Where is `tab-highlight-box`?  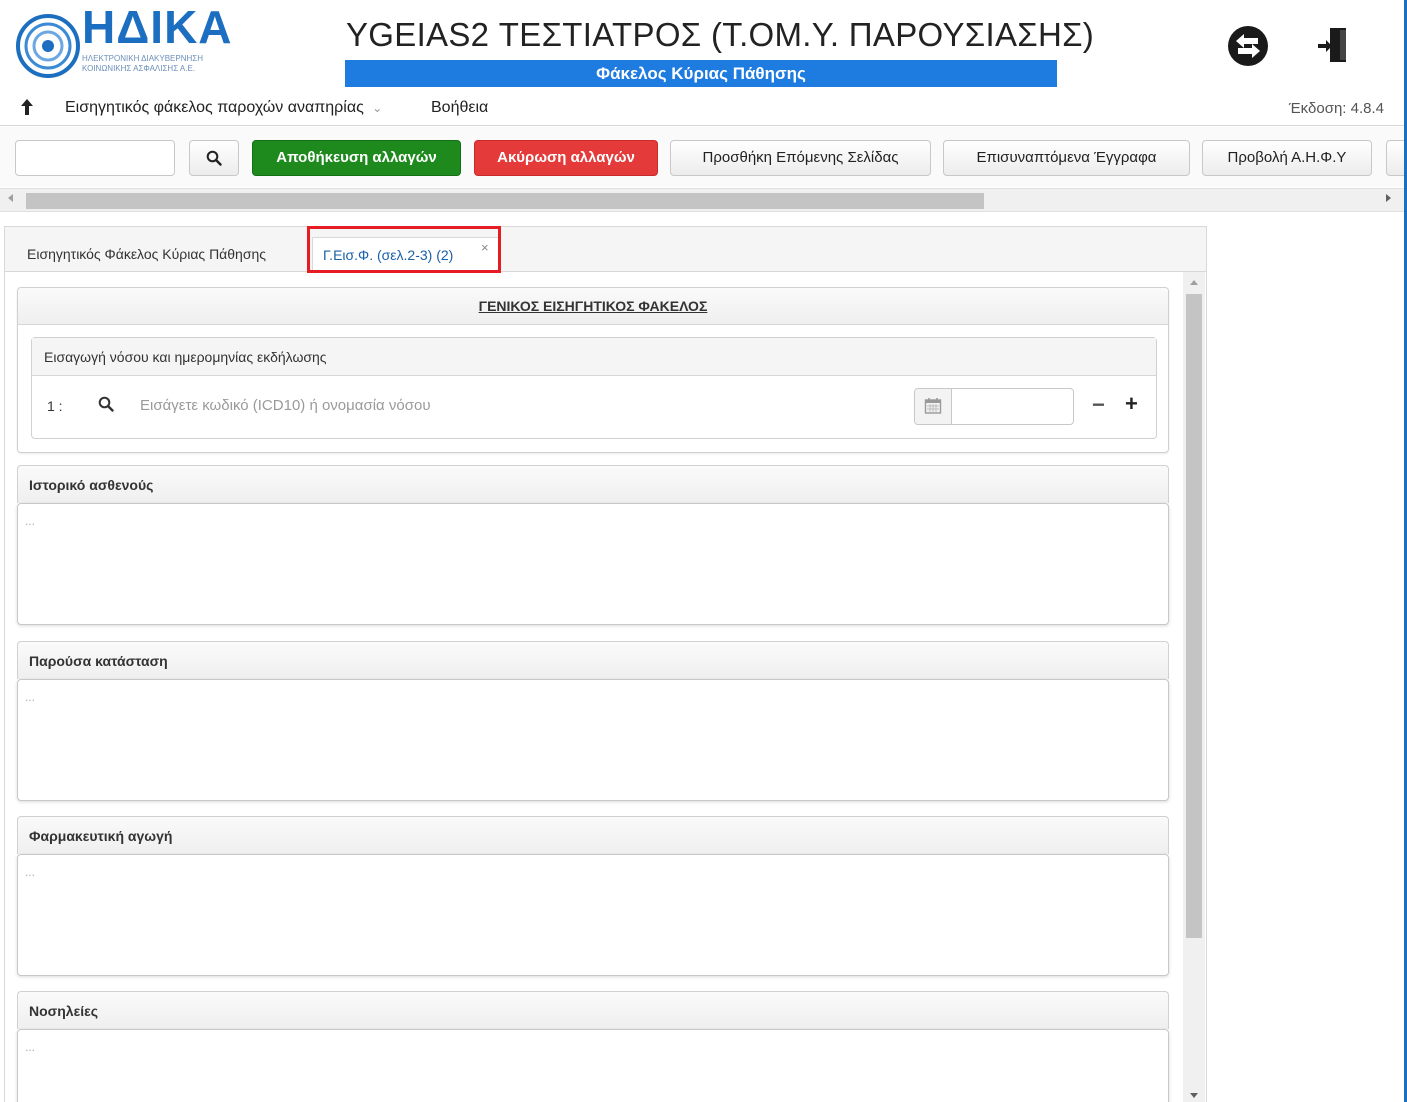
tab-highlight-box is located at coordinates (404, 249).